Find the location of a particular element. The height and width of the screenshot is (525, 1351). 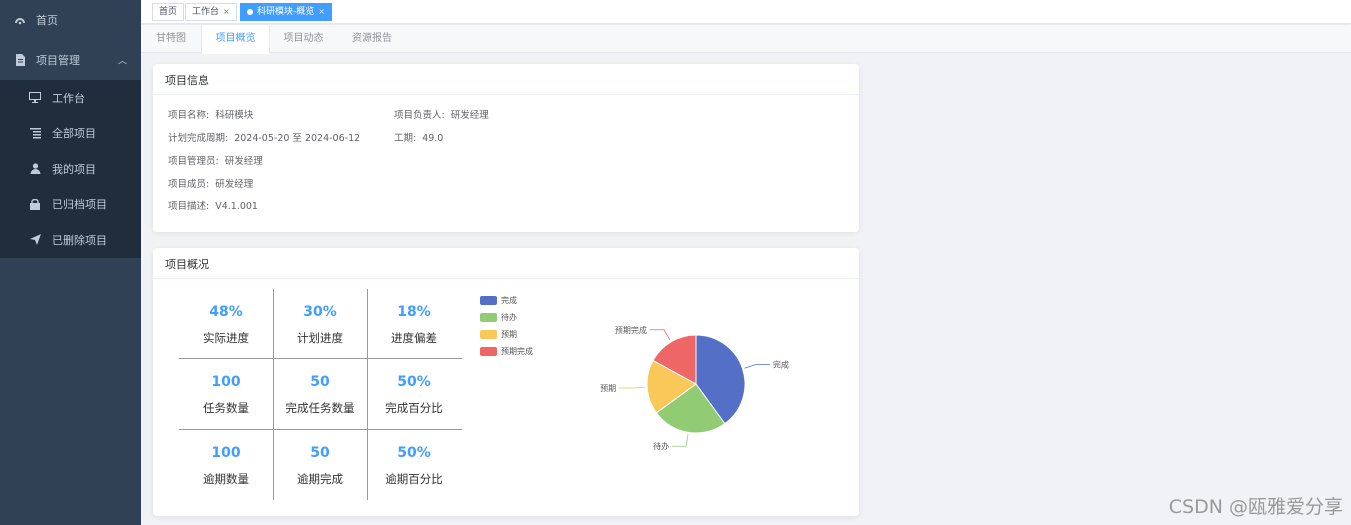

stat-value: 48% is located at coordinates (226, 312).